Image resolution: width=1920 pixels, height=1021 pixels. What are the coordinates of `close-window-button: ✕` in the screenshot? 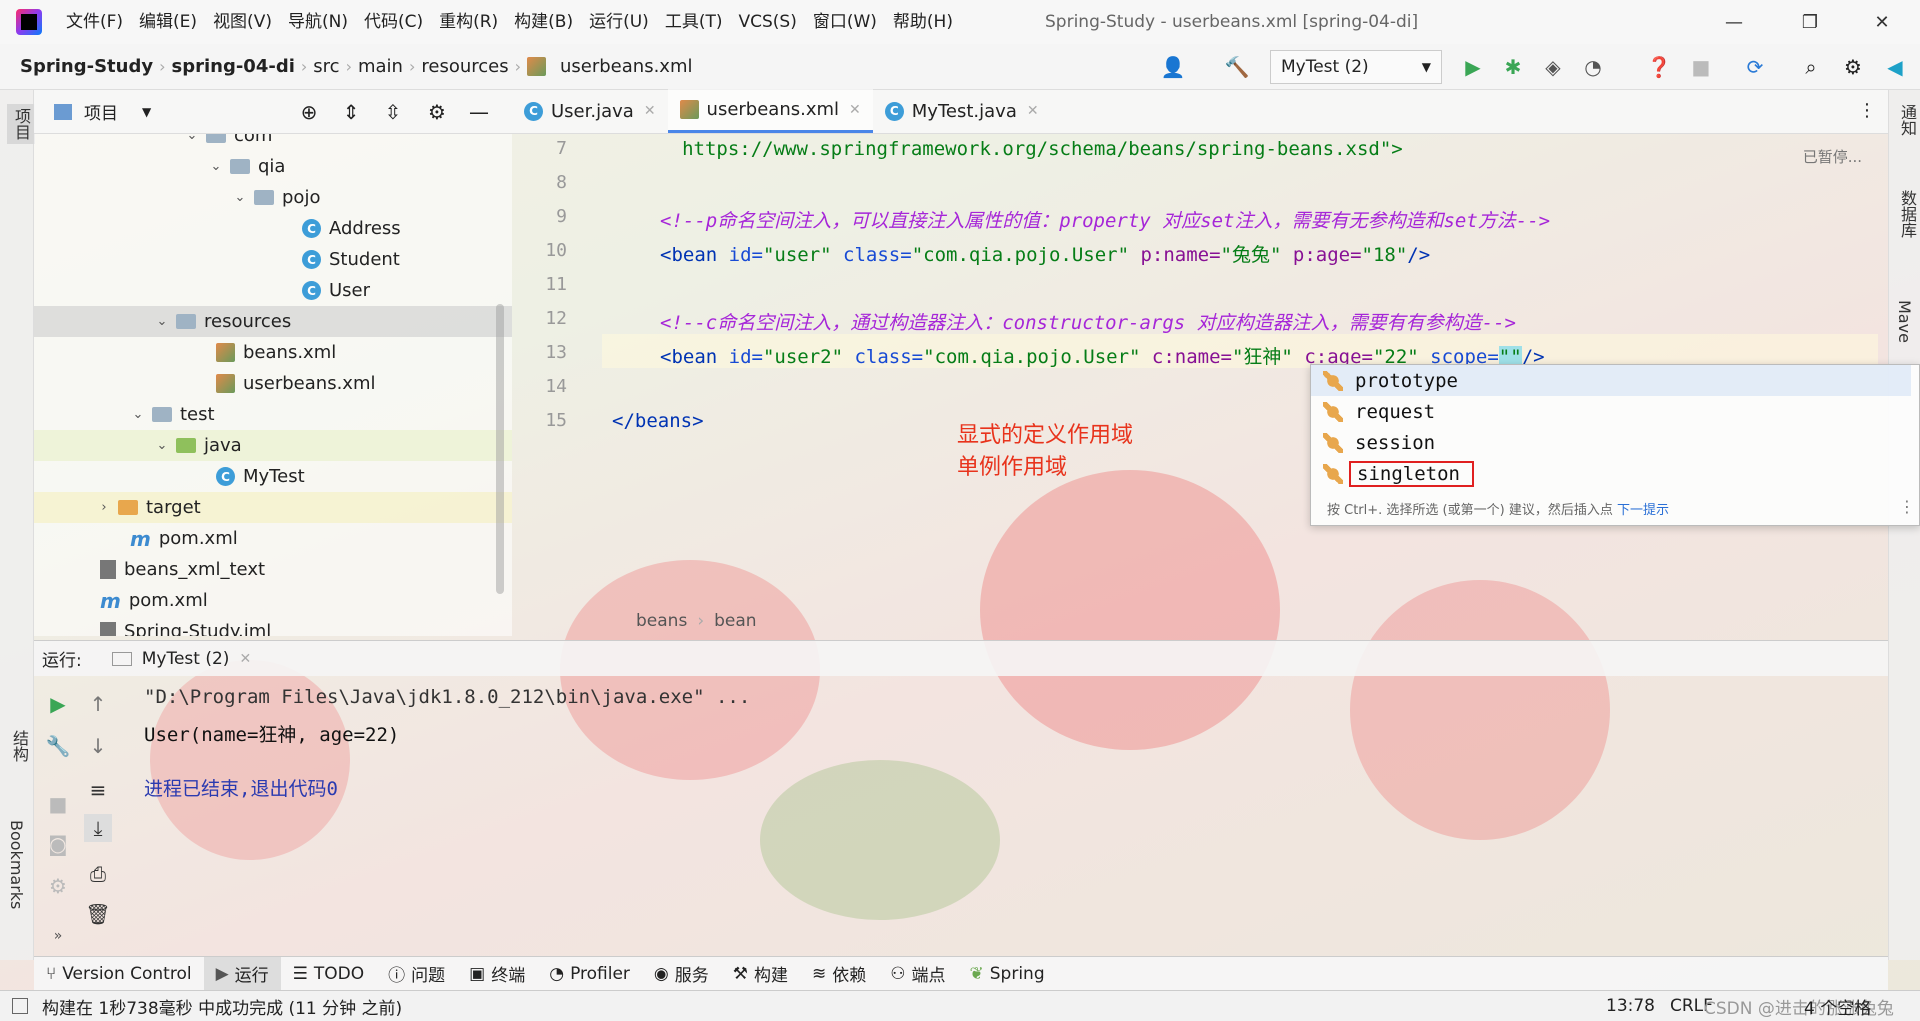 It's located at (1882, 22).